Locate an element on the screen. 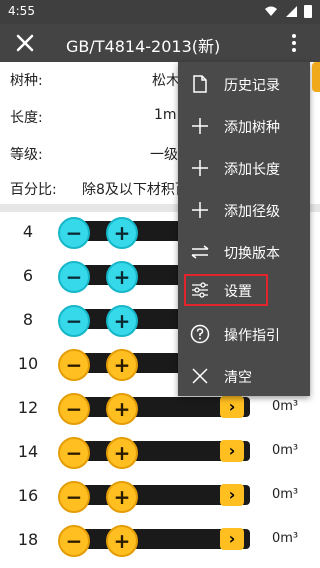 This screenshot has width=320, height=568. diameter-label: 8 is located at coordinates (28, 319).